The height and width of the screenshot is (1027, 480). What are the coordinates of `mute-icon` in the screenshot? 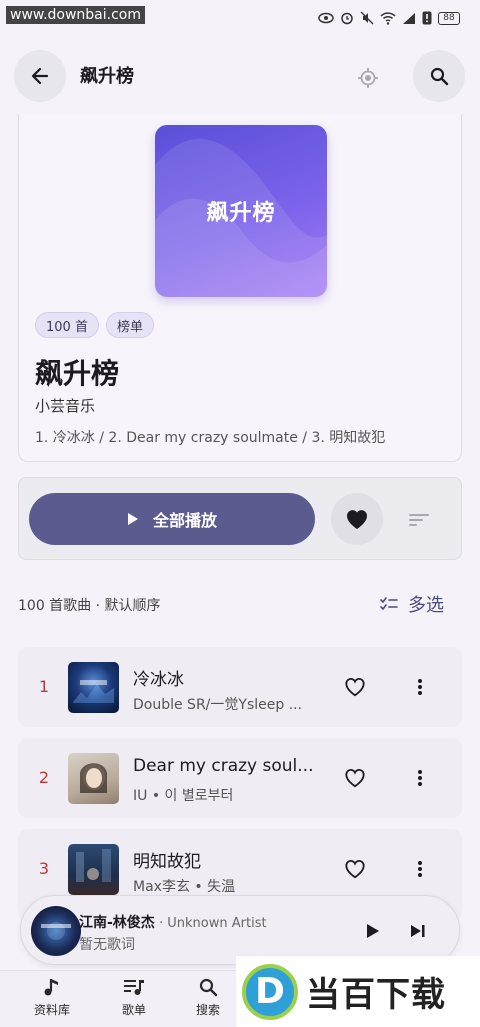 It's located at (367, 18).